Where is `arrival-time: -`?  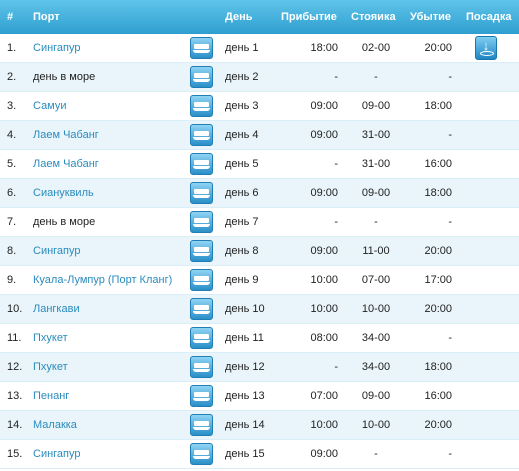
arrival-time: - is located at coordinates (336, 367).